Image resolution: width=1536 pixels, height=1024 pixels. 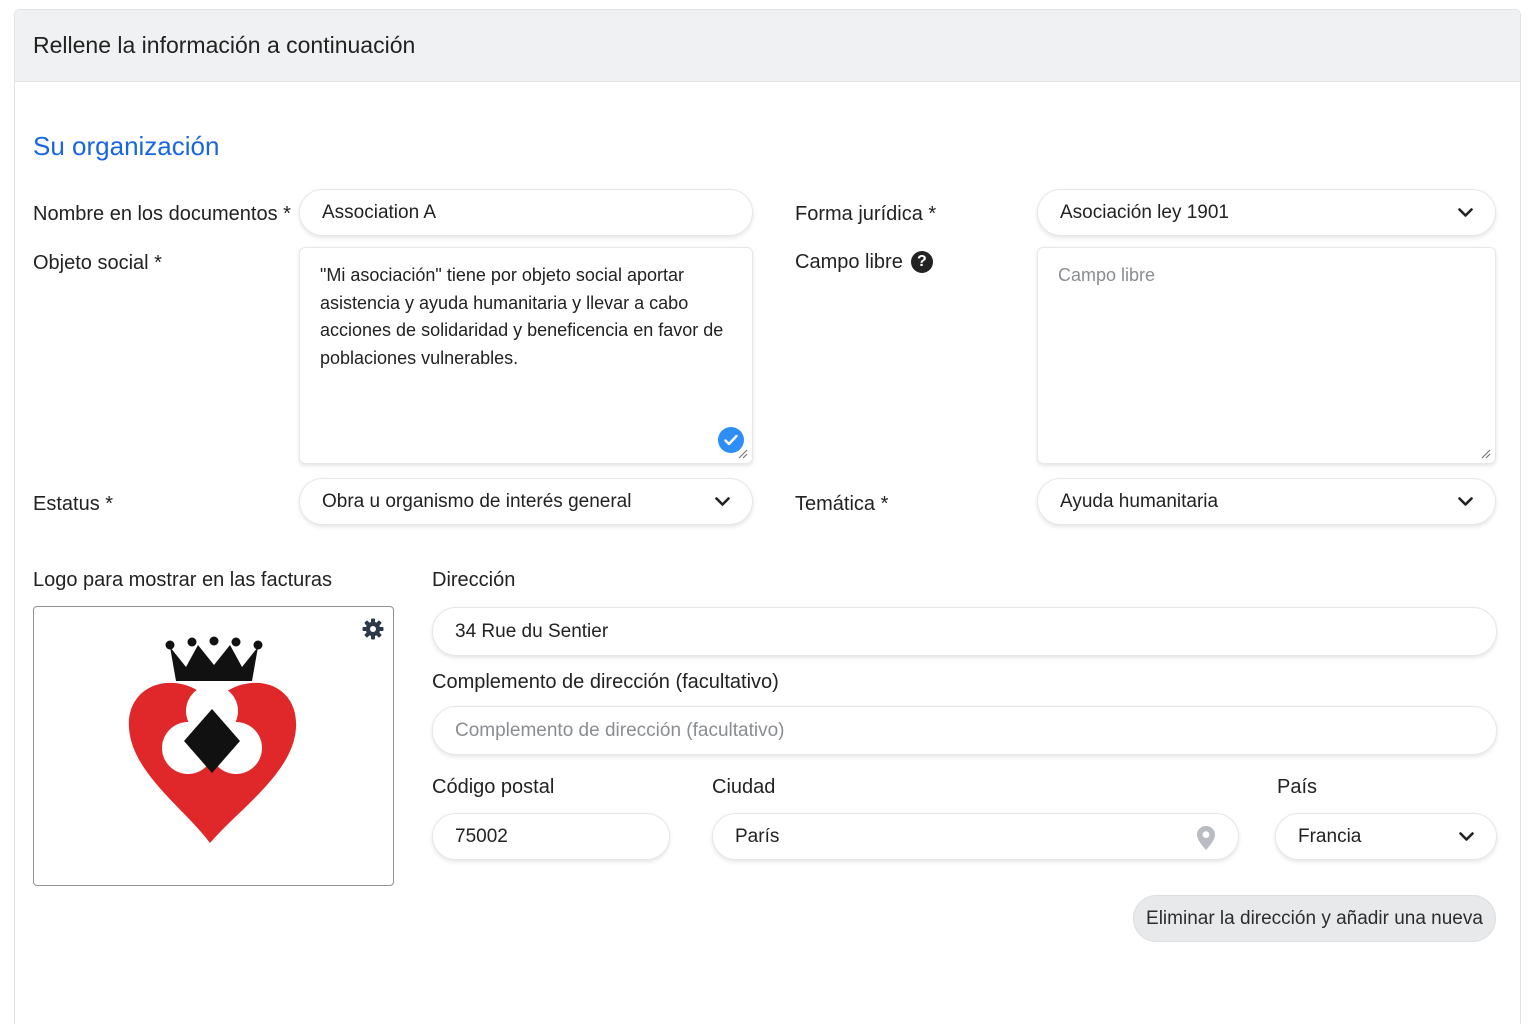 What do you see at coordinates (183, 580) in the screenshot?
I see `logo-label: Logo para mostrar en las facturas` at bounding box center [183, 580].